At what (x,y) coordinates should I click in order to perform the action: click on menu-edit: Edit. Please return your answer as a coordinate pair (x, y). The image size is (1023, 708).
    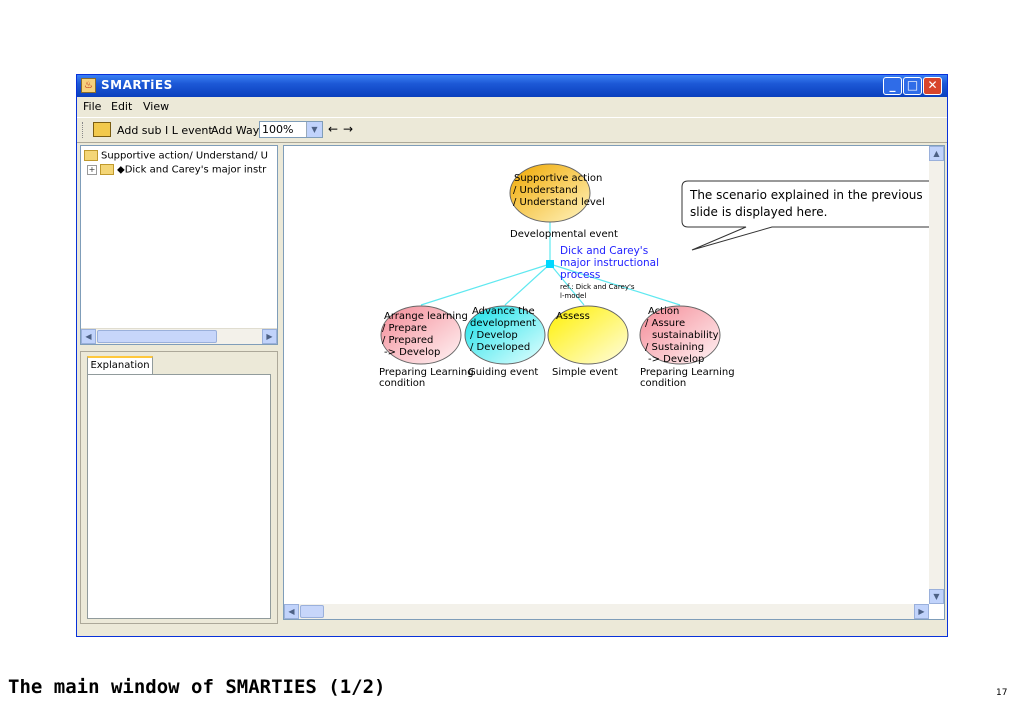
    Looking at the image, I should click on (121, 106).